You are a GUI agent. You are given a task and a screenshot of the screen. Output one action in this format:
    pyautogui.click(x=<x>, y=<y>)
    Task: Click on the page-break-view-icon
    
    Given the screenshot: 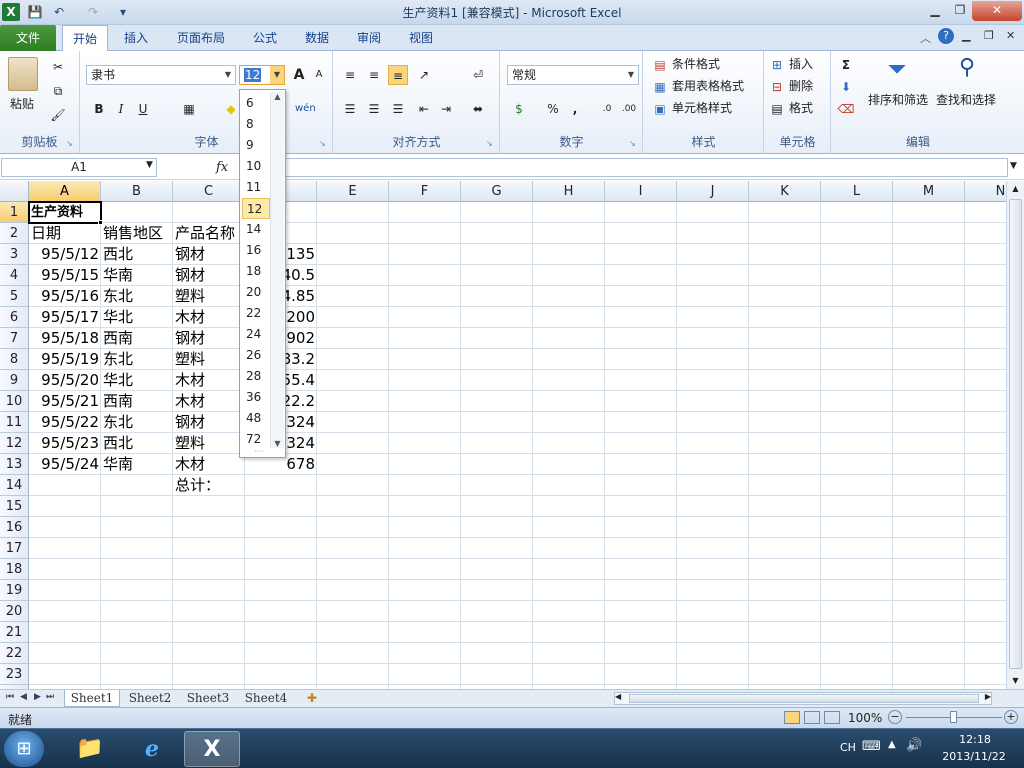 What is the action you would take?
    pyautogui.click(x=832, y=717)
    